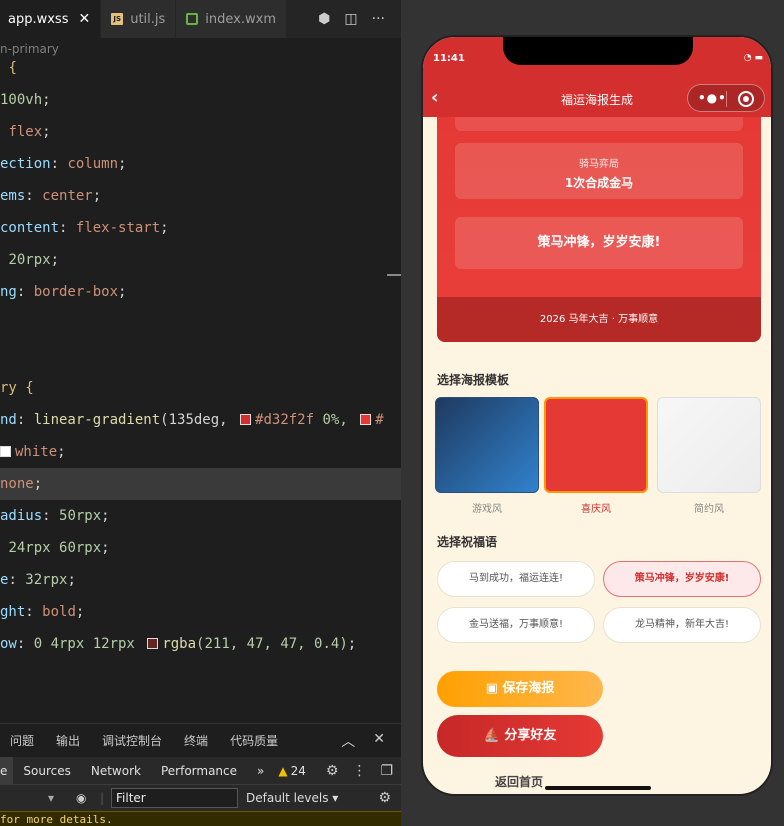 This screenshot has width=784, height=826. Describe the element at coordinates (519, 781) in the screenshot. I see `back-home-link: 返回首页` at that location.